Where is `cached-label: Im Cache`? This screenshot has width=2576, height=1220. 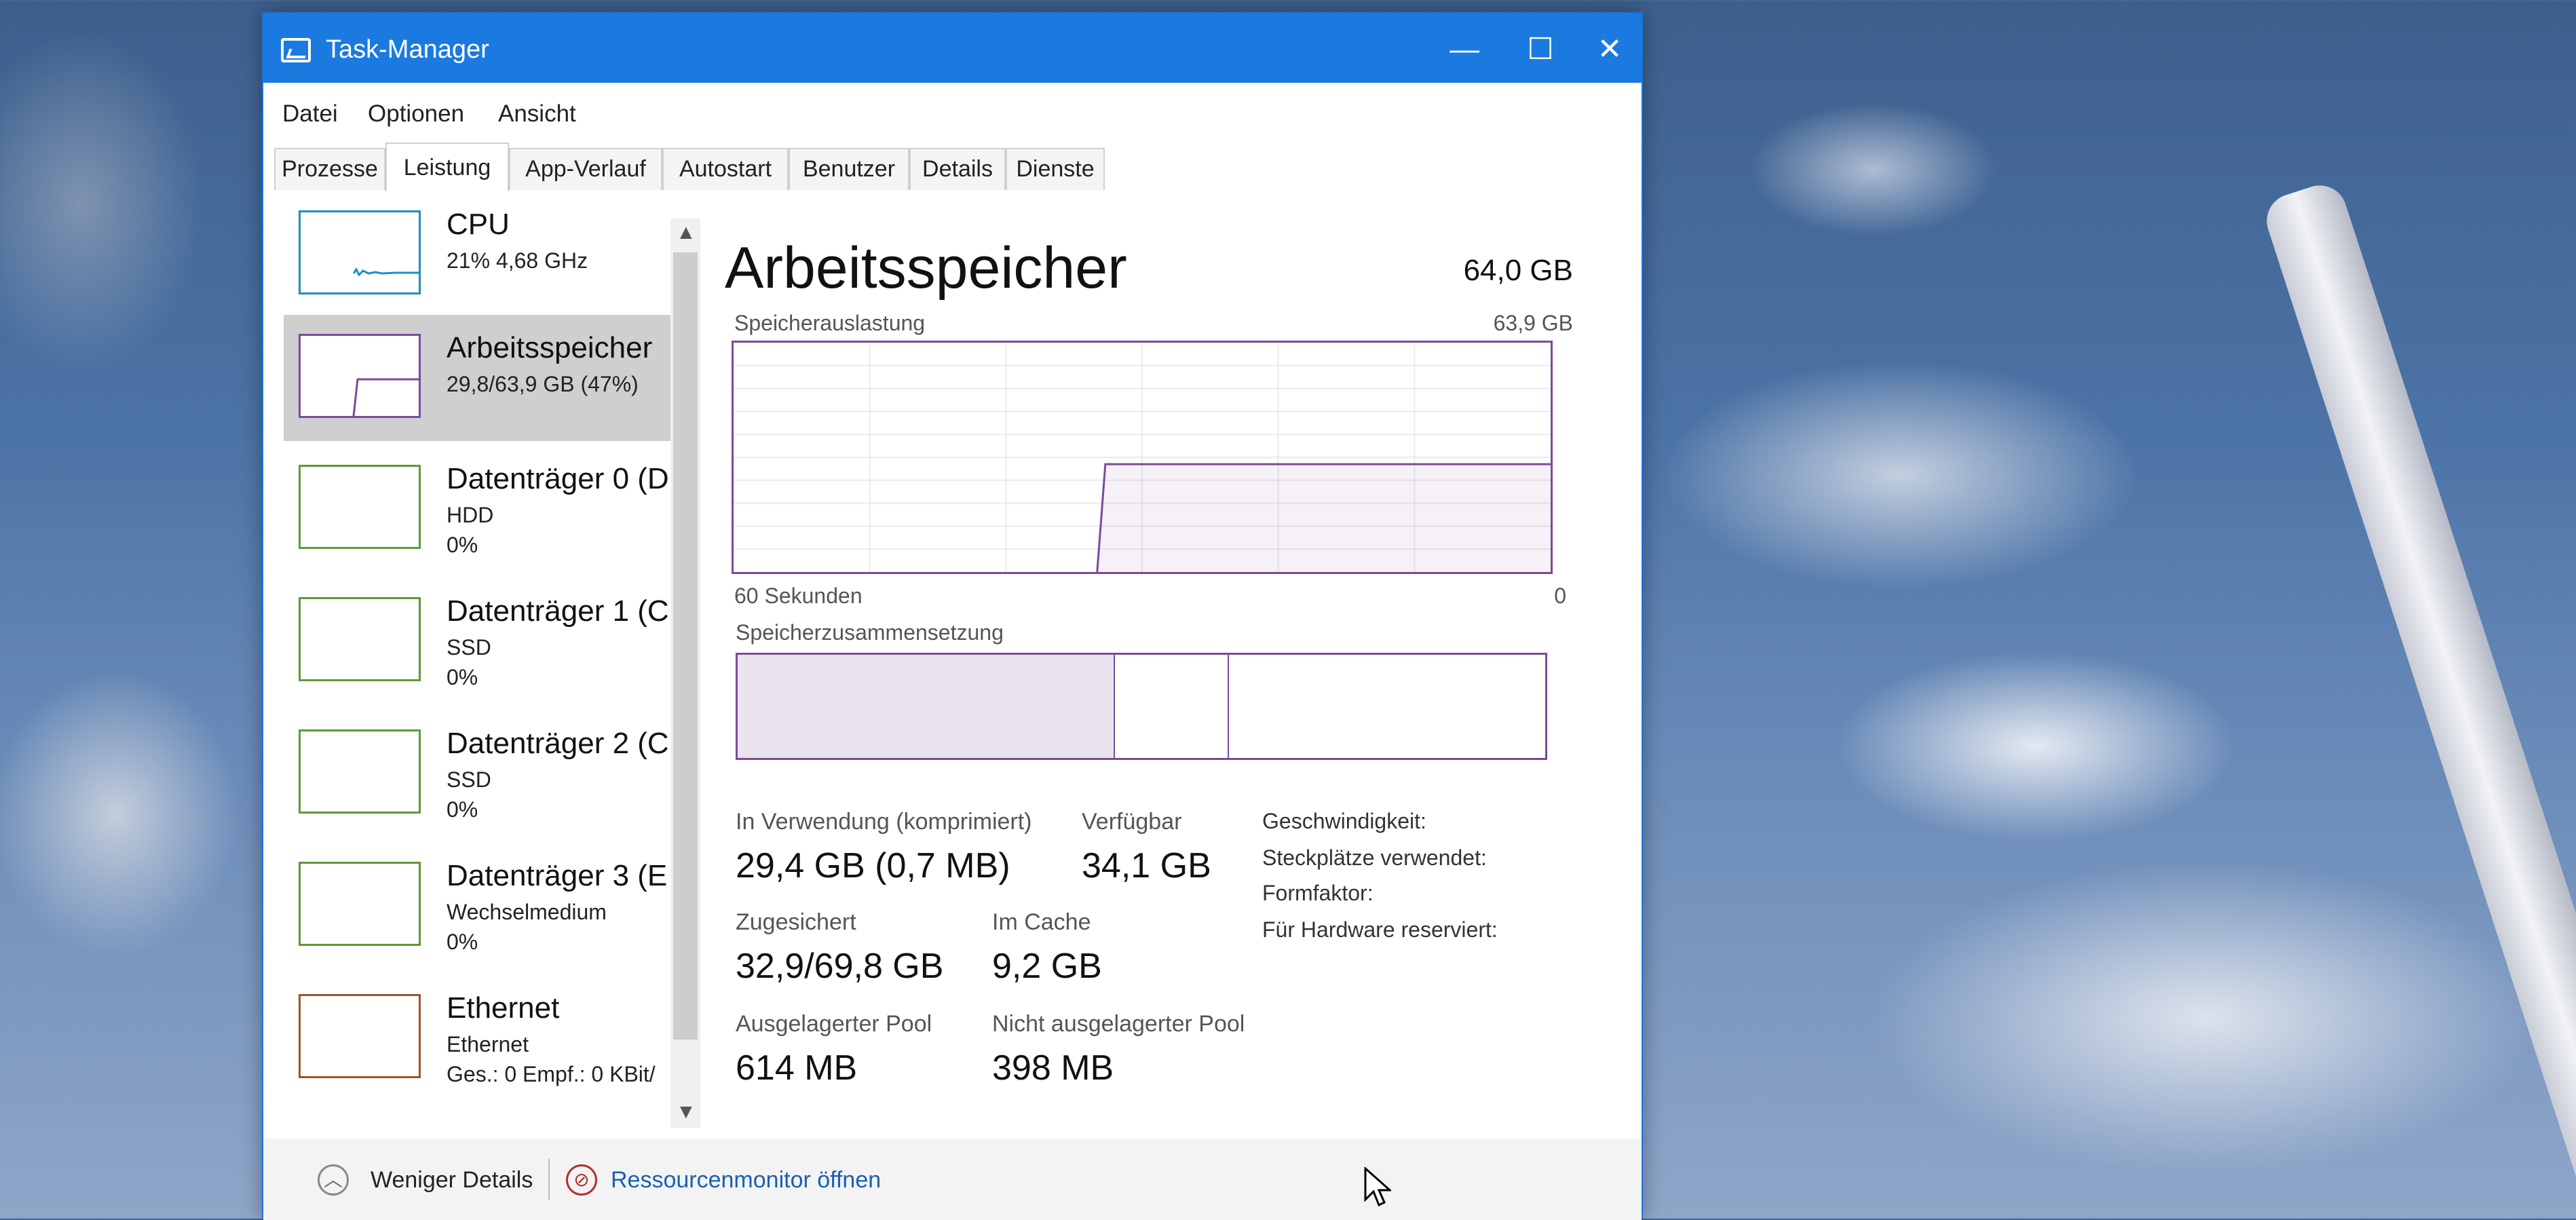 cached-label: Im Cache is located at coordinates (1041, 922).